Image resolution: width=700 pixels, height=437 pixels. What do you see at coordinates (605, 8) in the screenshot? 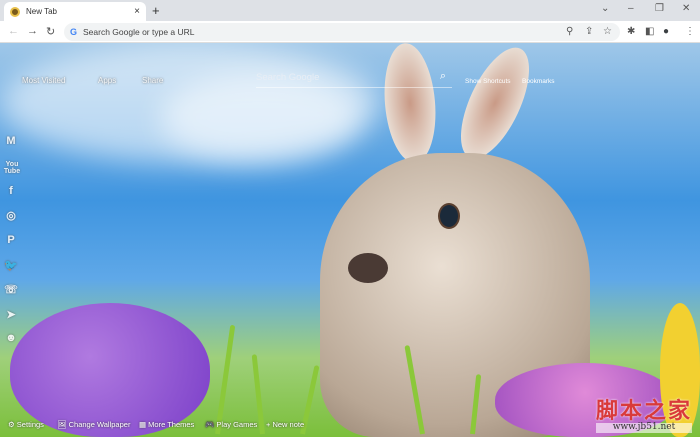
I see `tab-search-icon: ⌄` at bounding box center [605, 8].